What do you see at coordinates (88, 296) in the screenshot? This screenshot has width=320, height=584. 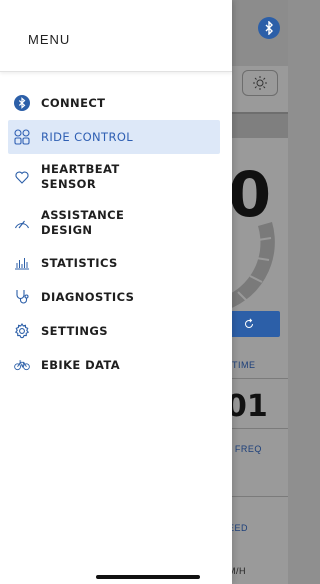 I see `menu-item-label: DIAGNOSTICS` at bounding box center [88, 296].